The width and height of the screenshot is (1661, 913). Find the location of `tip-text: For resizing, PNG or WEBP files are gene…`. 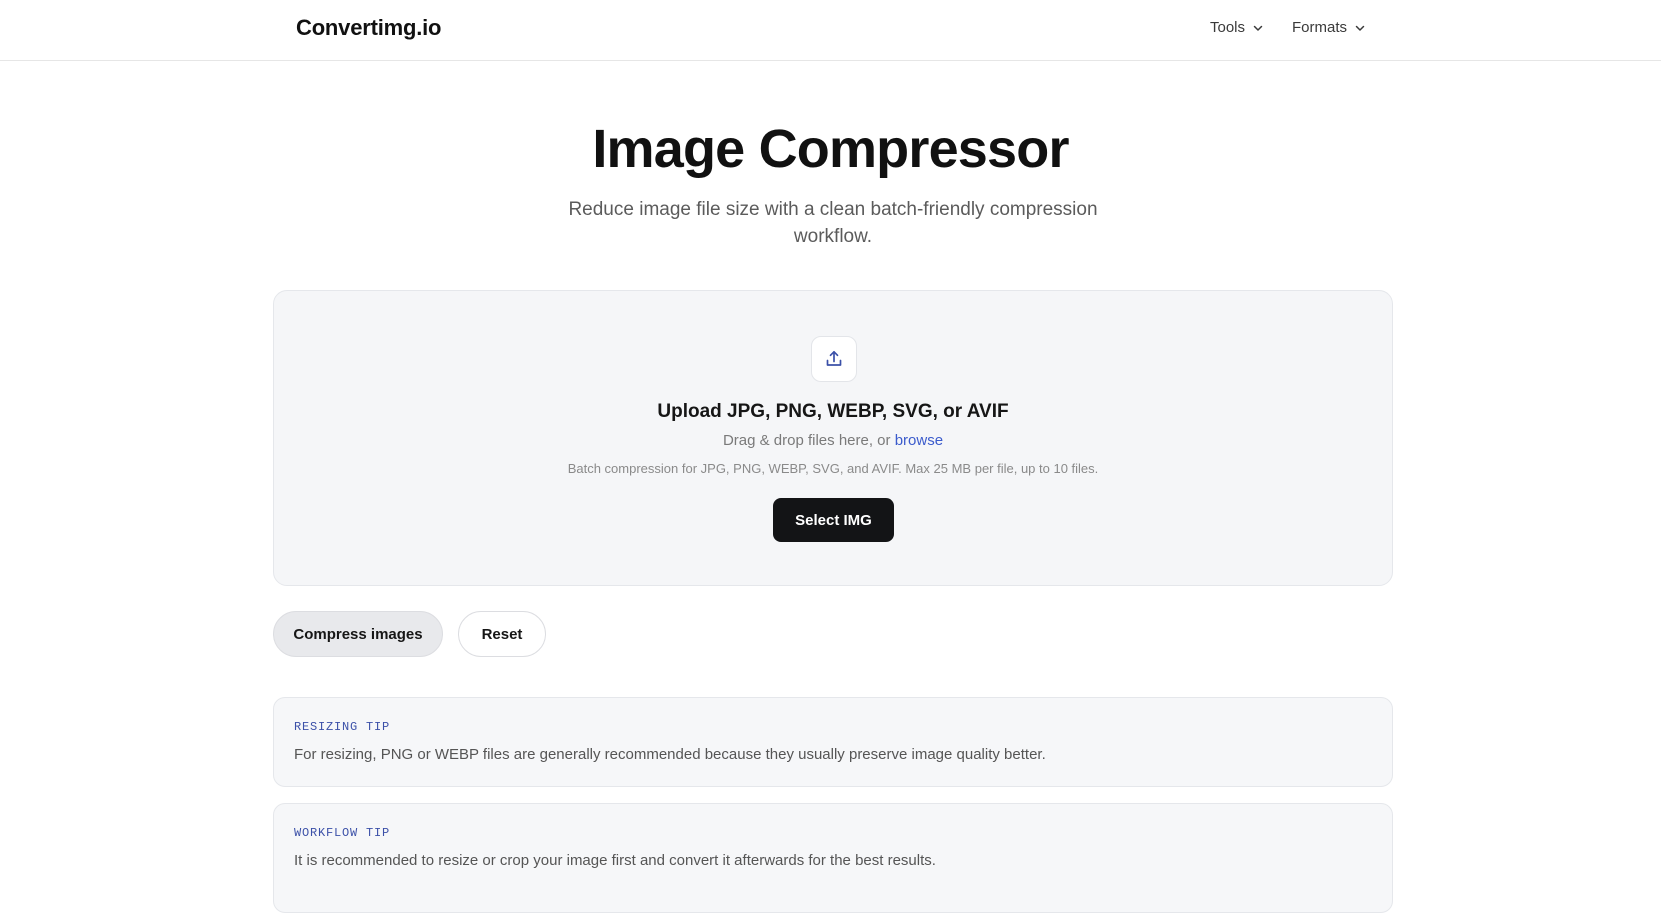

tip-text: For resizing, PNG or WEBP files are gene… is located at coordinates (670, 754).